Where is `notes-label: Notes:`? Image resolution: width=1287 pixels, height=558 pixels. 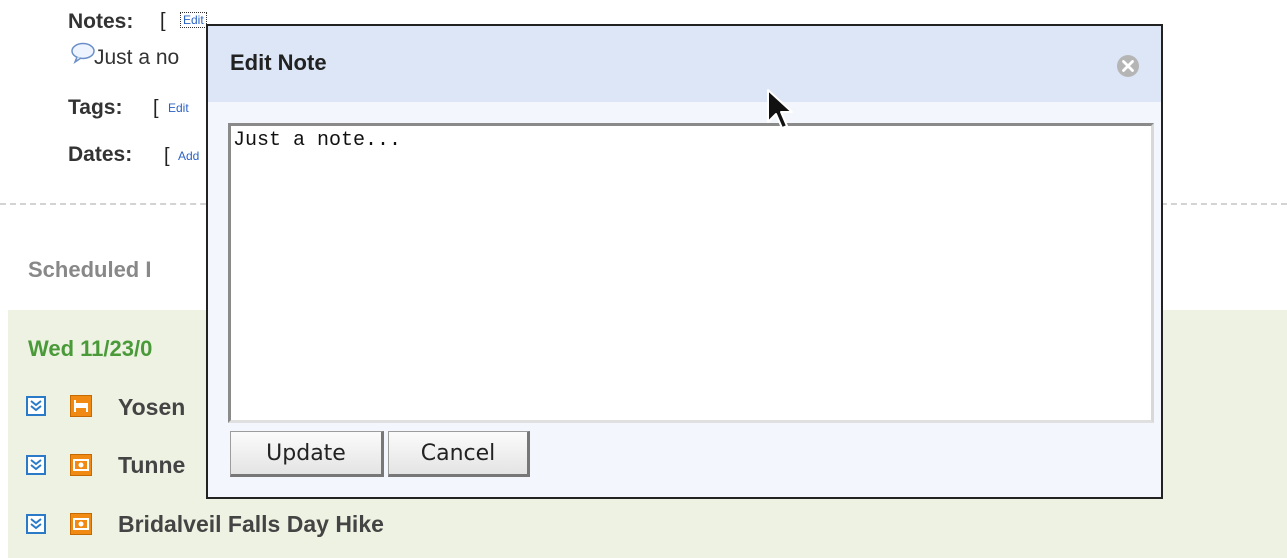 notes-label: Notes: is located at coordinates (101, 21).